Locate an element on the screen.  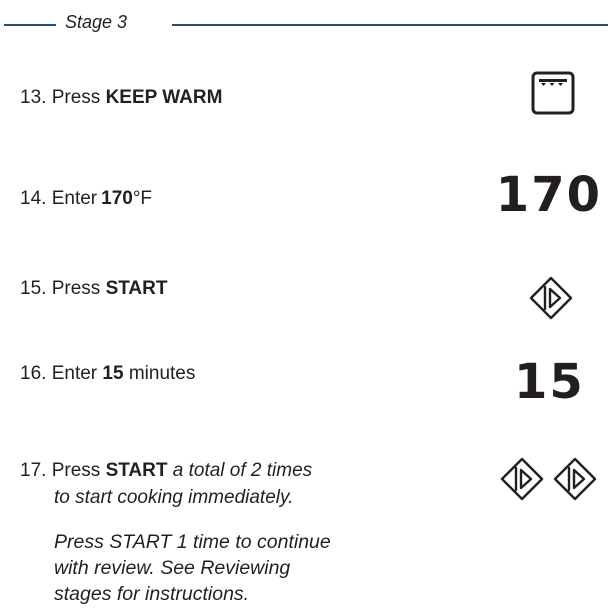
step-16: 16. Enter 15 minutes is located at coordinates (107, 373).